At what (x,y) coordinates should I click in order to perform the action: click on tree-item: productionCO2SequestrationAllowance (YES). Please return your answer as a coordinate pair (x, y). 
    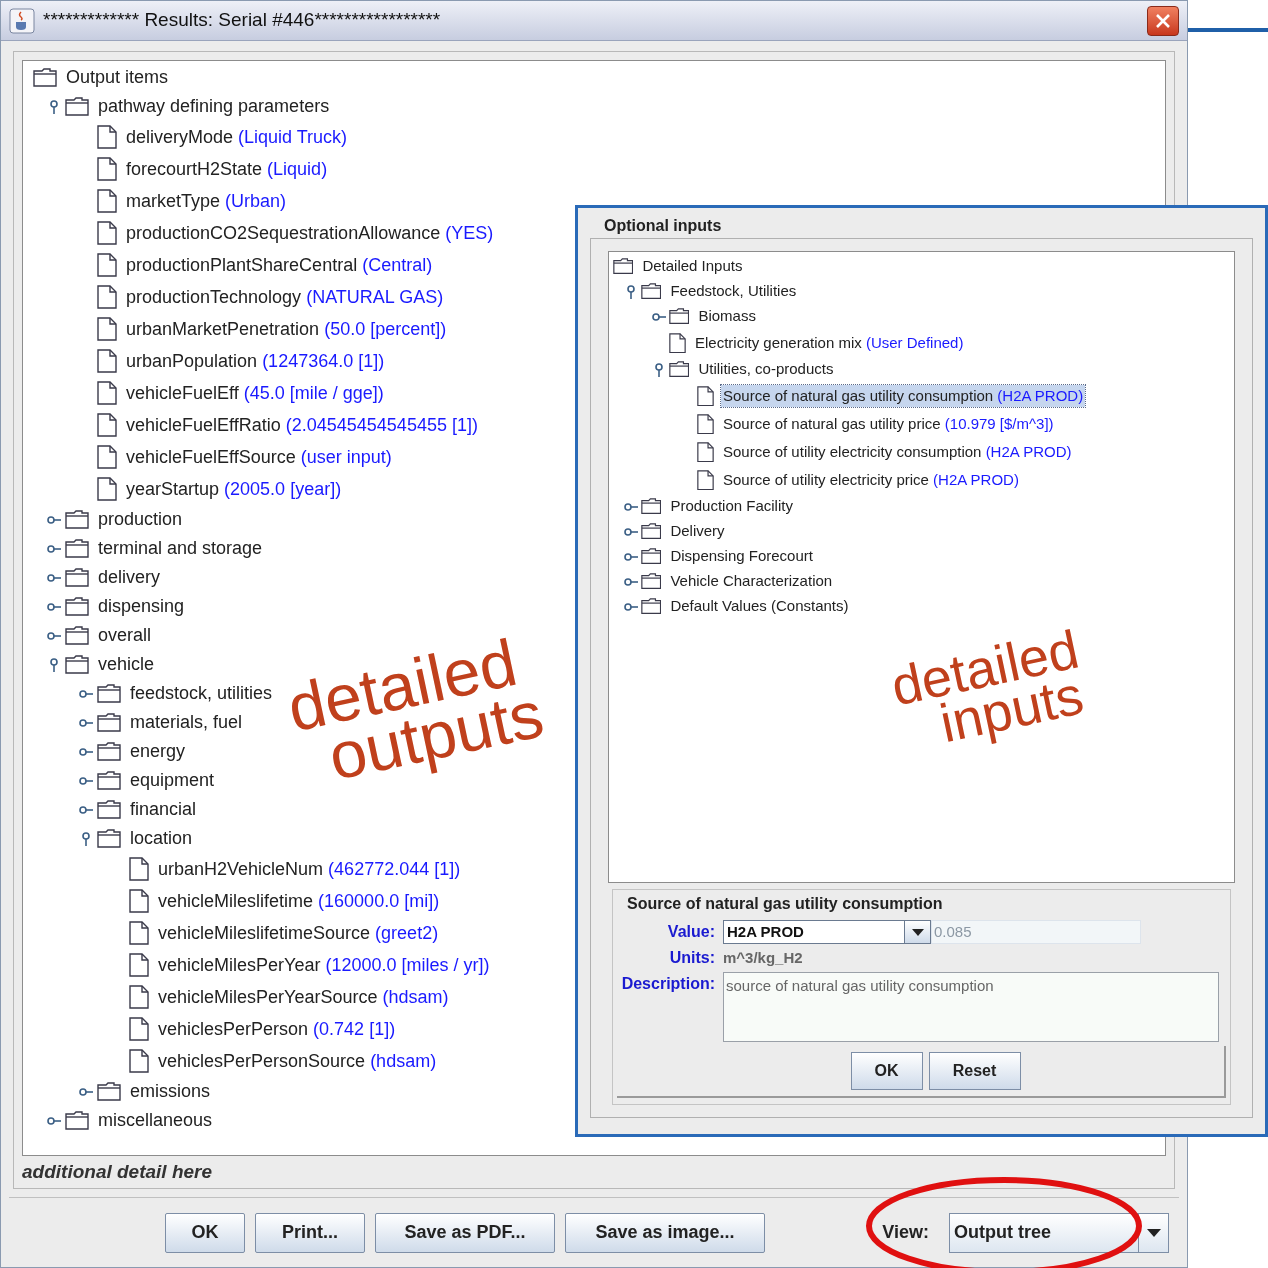
    Looking at the image, I should click on (310, 233).